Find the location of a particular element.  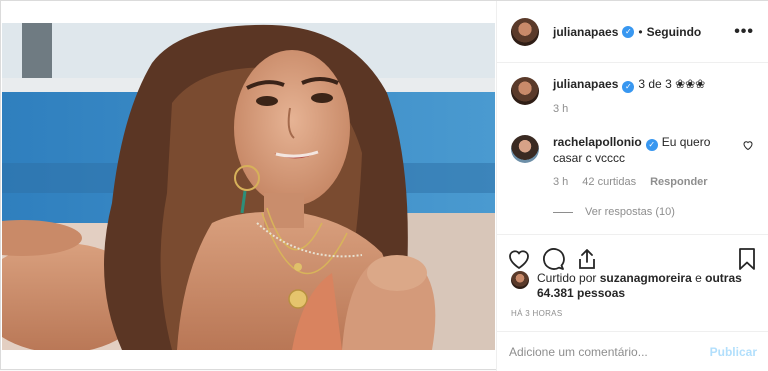

comment-icon is located at coordinates (553, 259).